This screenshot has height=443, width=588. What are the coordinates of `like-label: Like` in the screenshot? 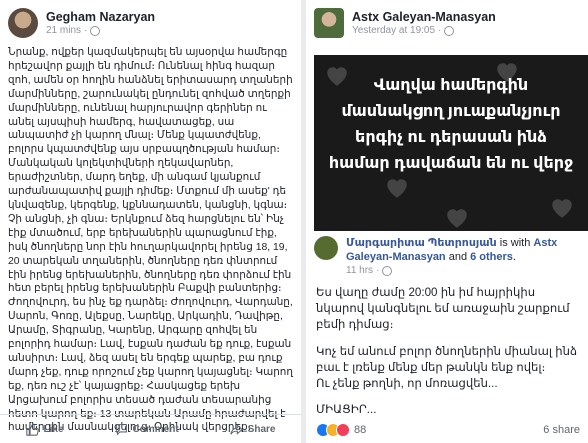 It's located at (53, 429).